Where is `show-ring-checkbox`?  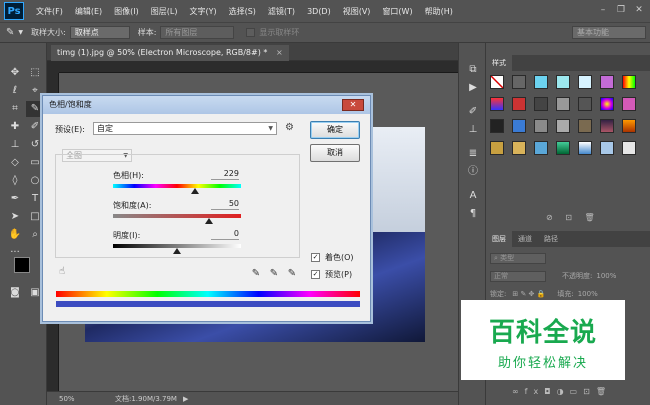
show-ring-checkbox is located at coordinates (251, 32).